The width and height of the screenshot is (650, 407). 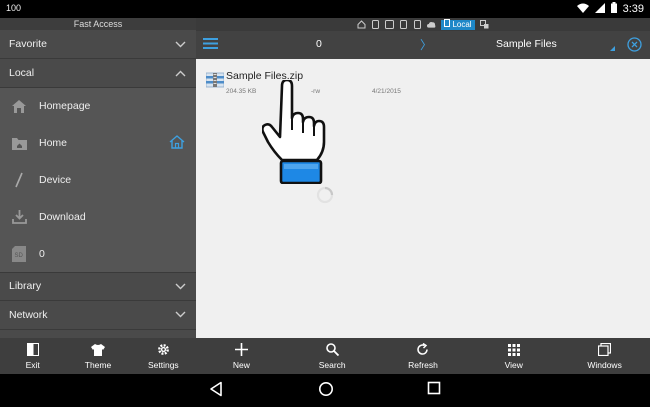 I want to click on recents-icon, so click(x=435, y=389).